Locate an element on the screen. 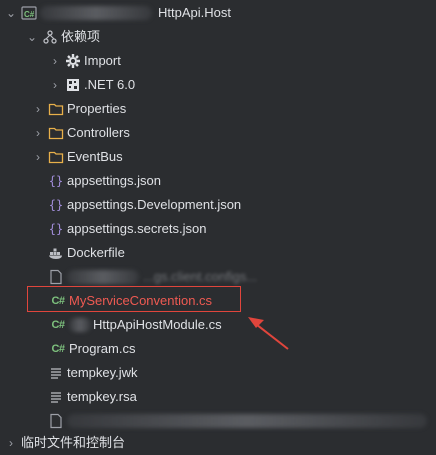 Image resolution: width=436 pixels, height=455 pixels. scratches-and-consoles-node: › 临时文件和控制台 is located at coordinates (218, 443).